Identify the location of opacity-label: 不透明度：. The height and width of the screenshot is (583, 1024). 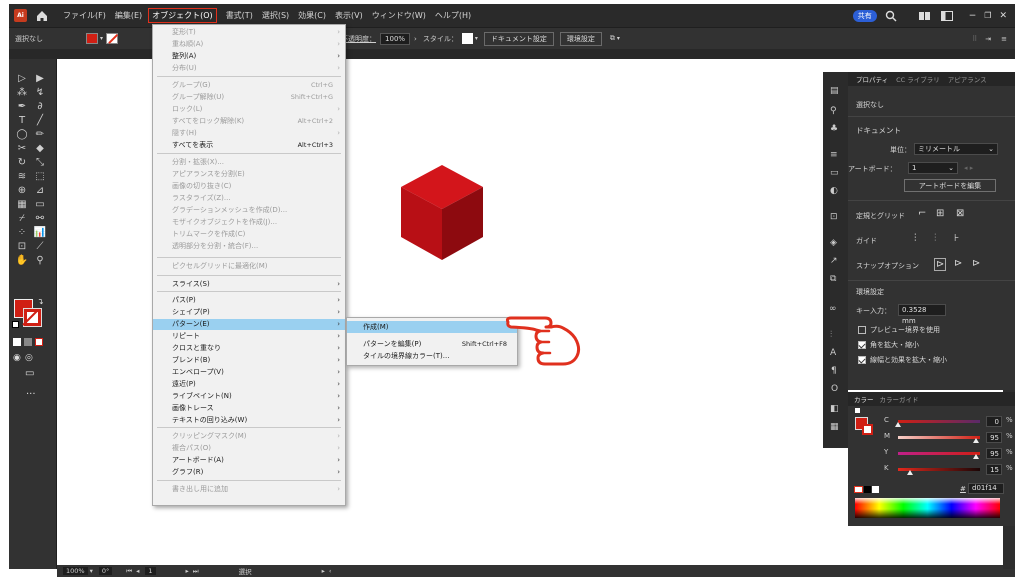
(358, 39).